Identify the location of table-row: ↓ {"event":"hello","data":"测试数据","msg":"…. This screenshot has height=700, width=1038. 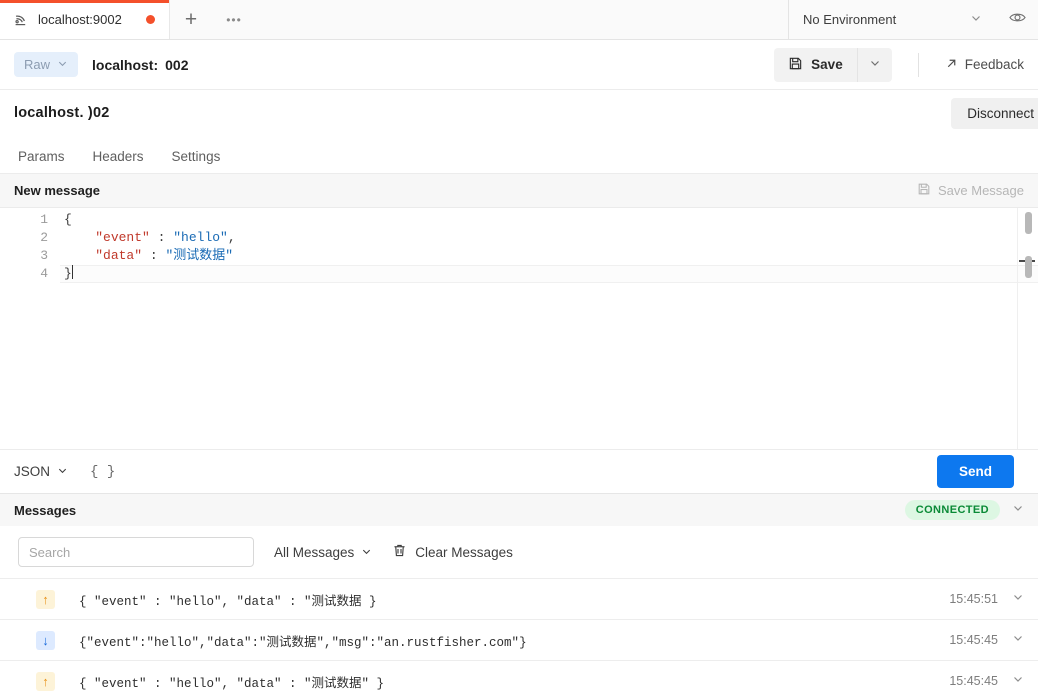
(519, 639).